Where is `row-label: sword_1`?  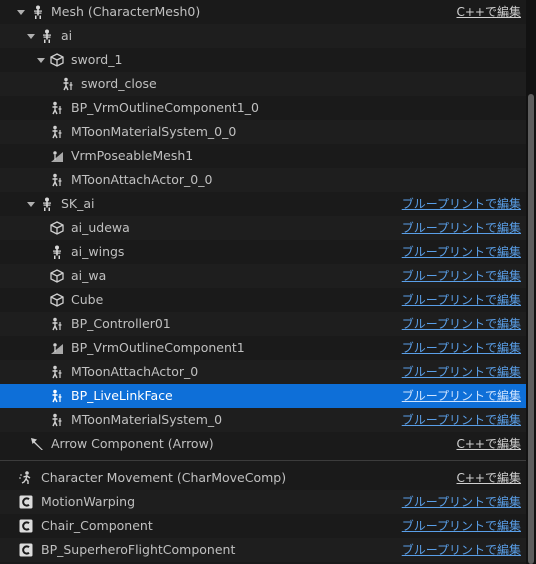 row-label: sword_1 is located at coordinates (97, 59).